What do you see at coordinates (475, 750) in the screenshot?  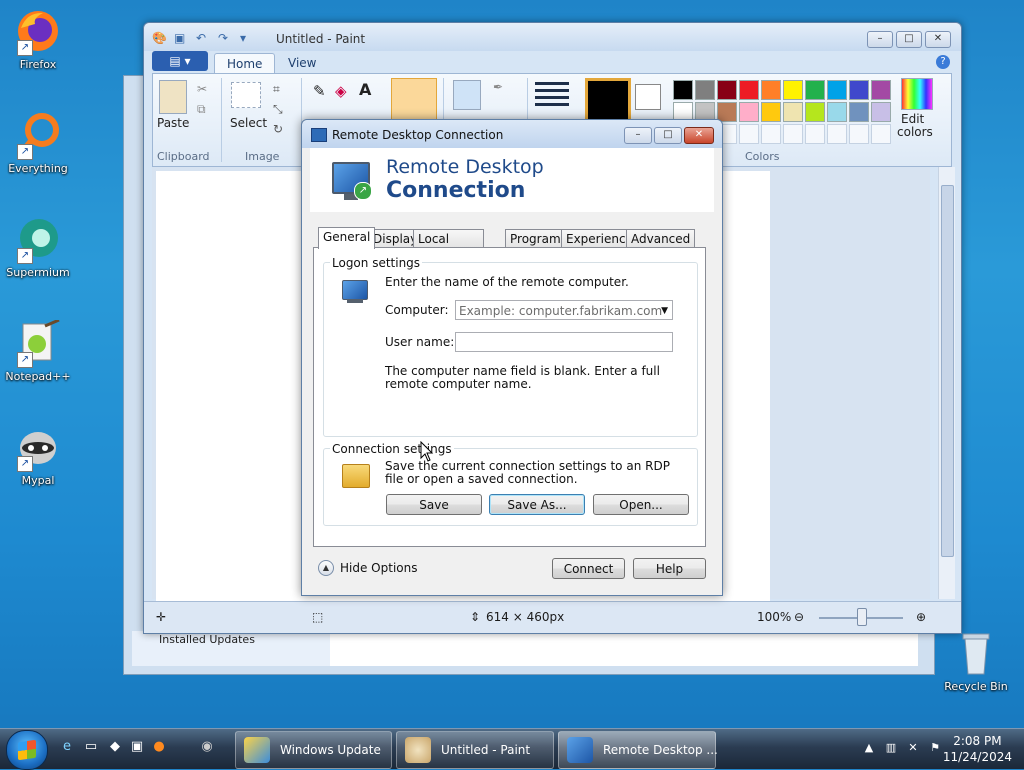 I see `taskbar-paint: Untitled - Paint` at bounding box center [475, 750].